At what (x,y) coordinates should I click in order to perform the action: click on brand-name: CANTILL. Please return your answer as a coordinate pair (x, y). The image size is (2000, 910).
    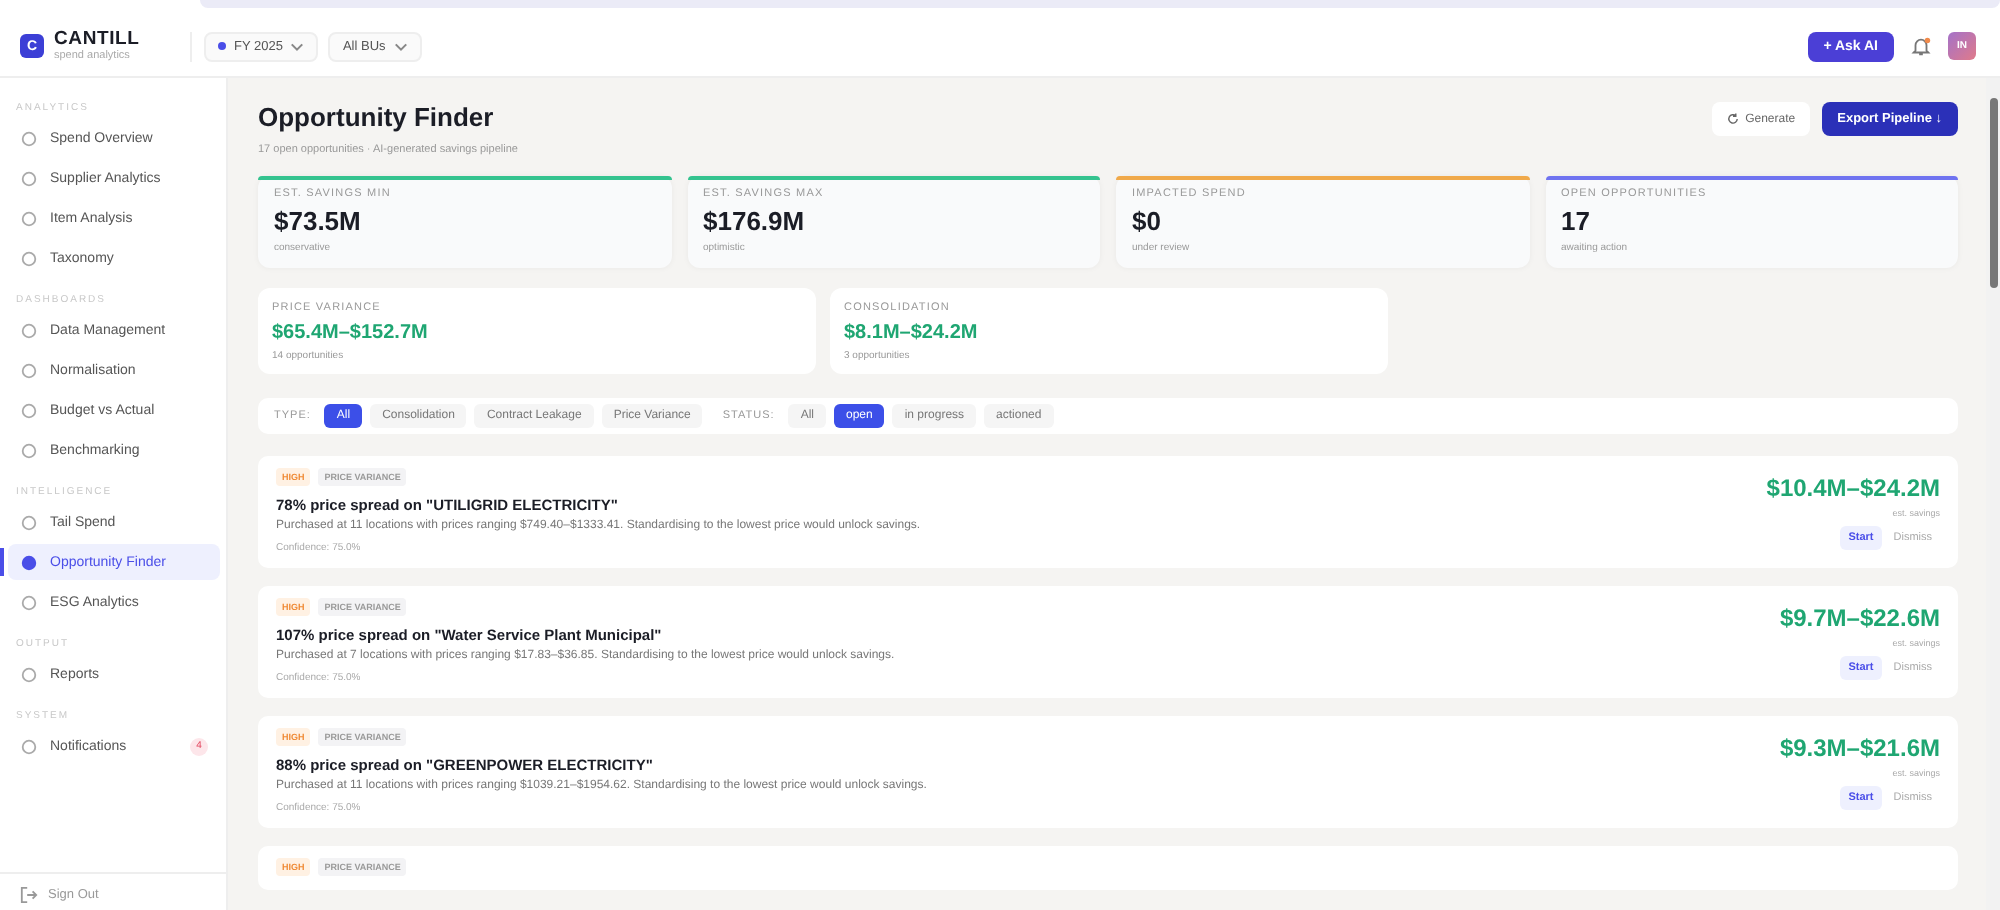
    Looking at the image, I should click on (97, 39).